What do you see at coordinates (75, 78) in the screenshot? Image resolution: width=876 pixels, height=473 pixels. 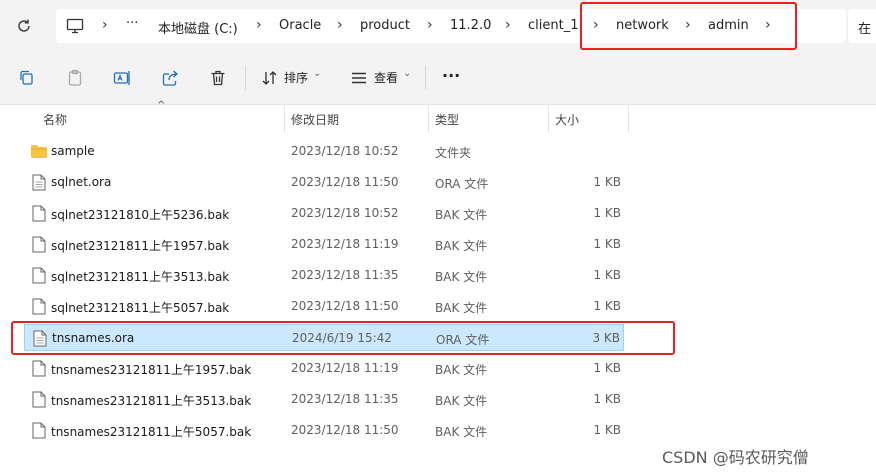 I see `paste-icon` at bounding box center [75, 78].